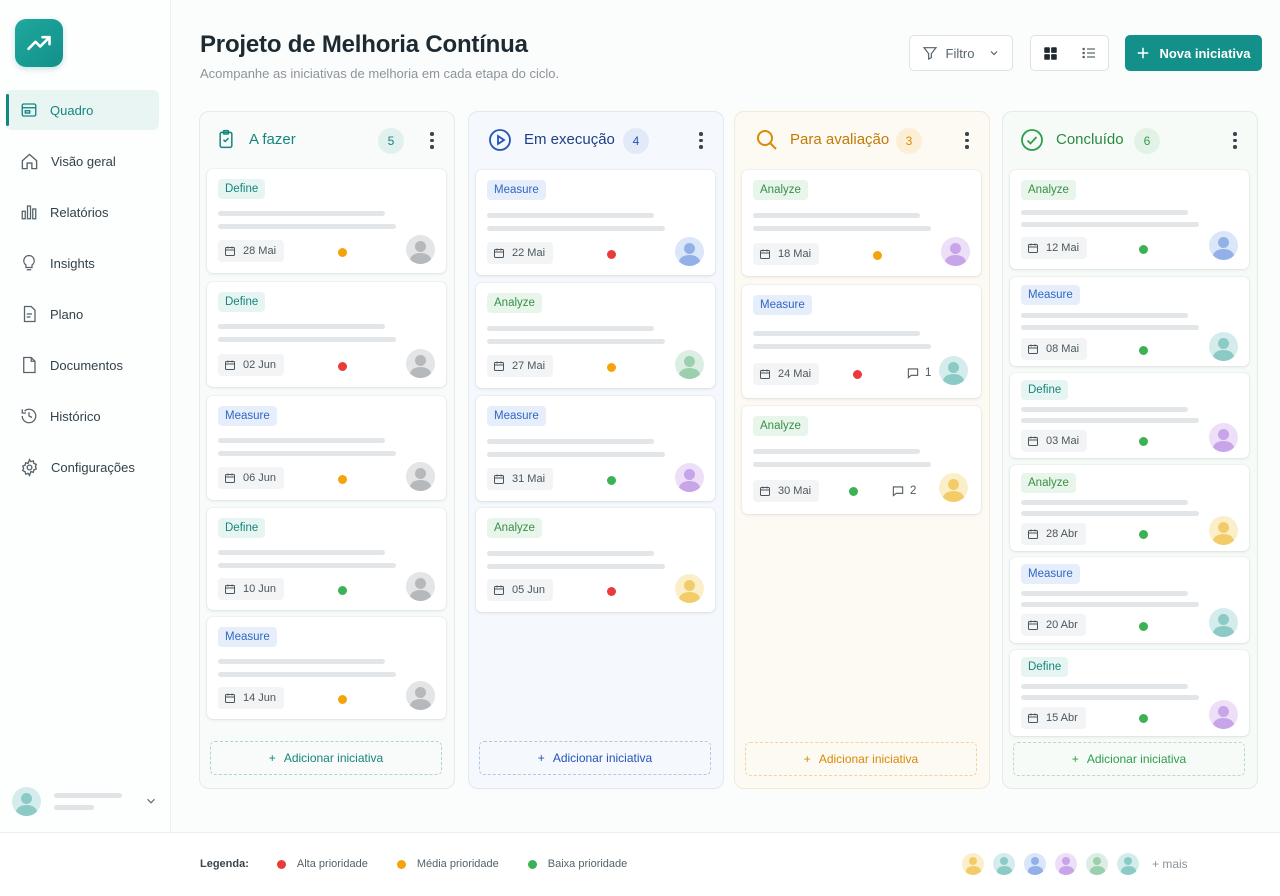 The image size is (1280, 896). I want to click on more-members-label: + mais, so click(1170, 864).